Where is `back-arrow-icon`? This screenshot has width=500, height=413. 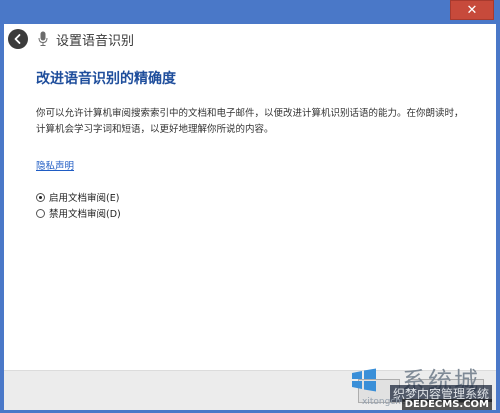 back-arrow-icon is located at coordinates (17, 39).